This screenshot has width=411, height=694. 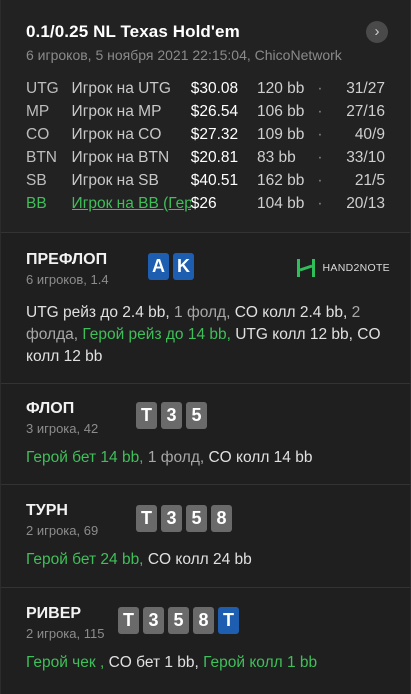 I want to click on player-stats: 40/9, so click(x=369, y=134).